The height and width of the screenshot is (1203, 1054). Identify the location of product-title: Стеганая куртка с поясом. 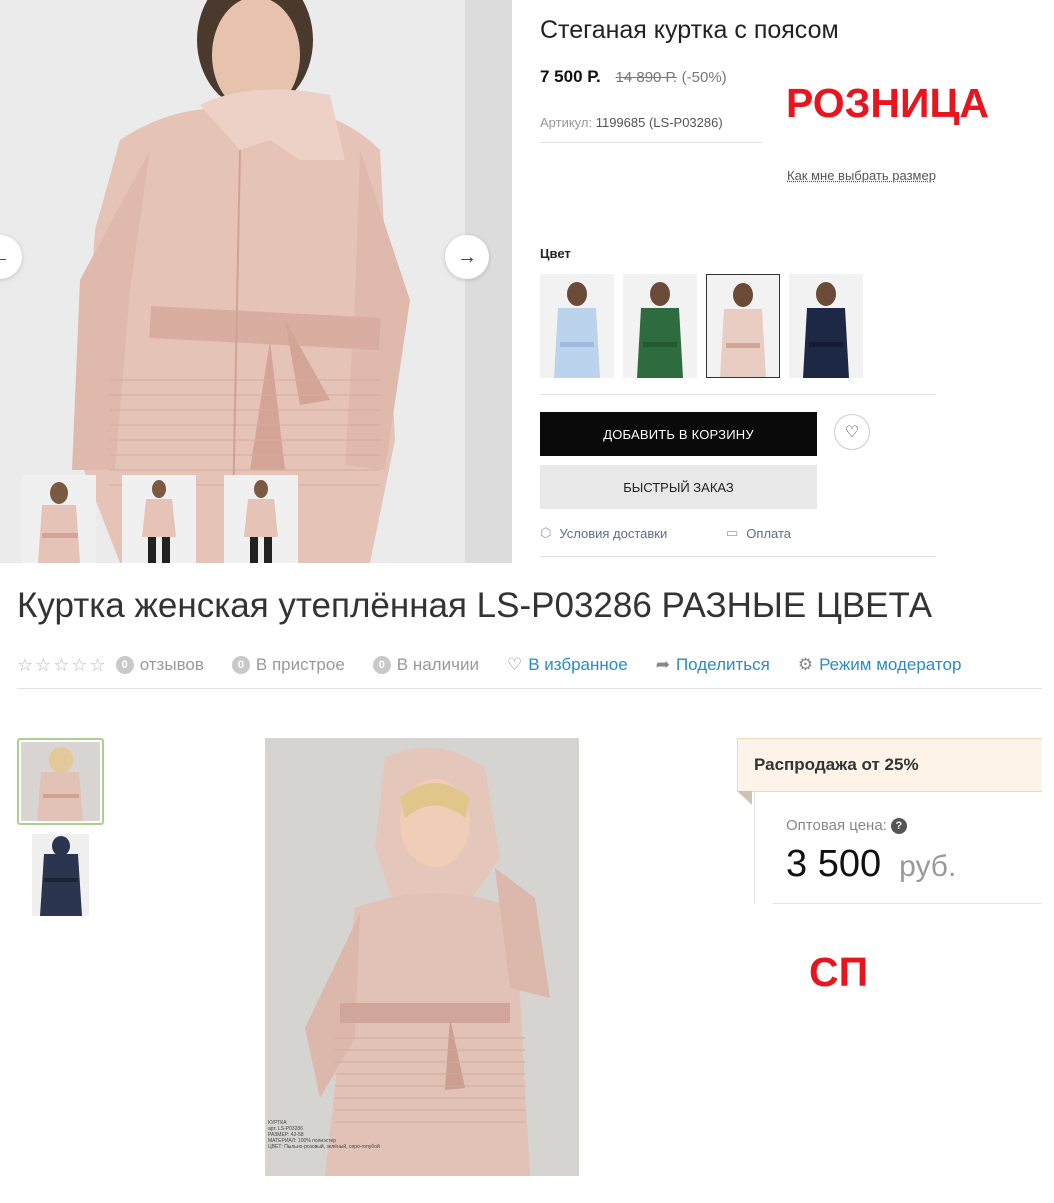
(689, 30).